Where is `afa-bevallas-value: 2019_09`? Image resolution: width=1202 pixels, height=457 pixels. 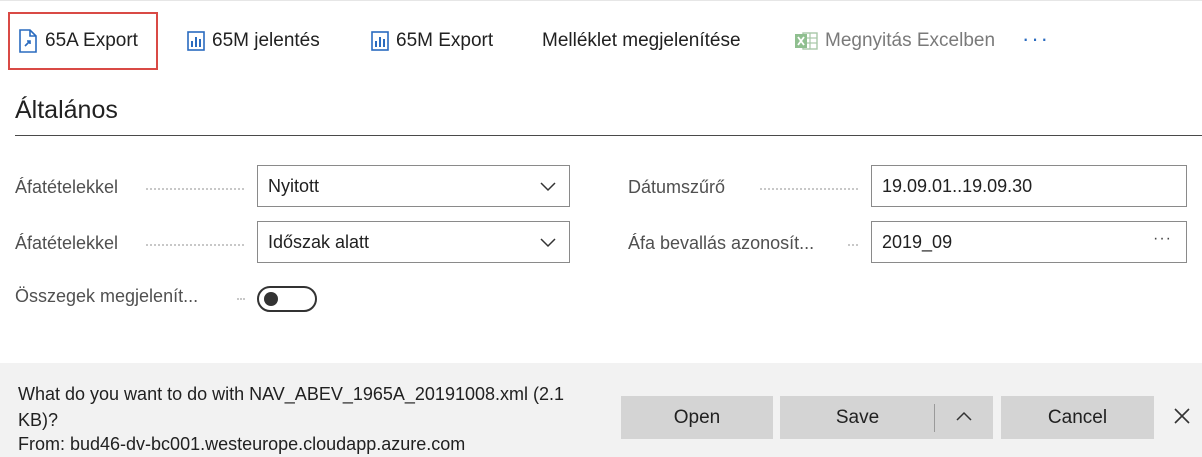 afa-bevallas-value: 2019_09 is located at coordinates (917, 241).